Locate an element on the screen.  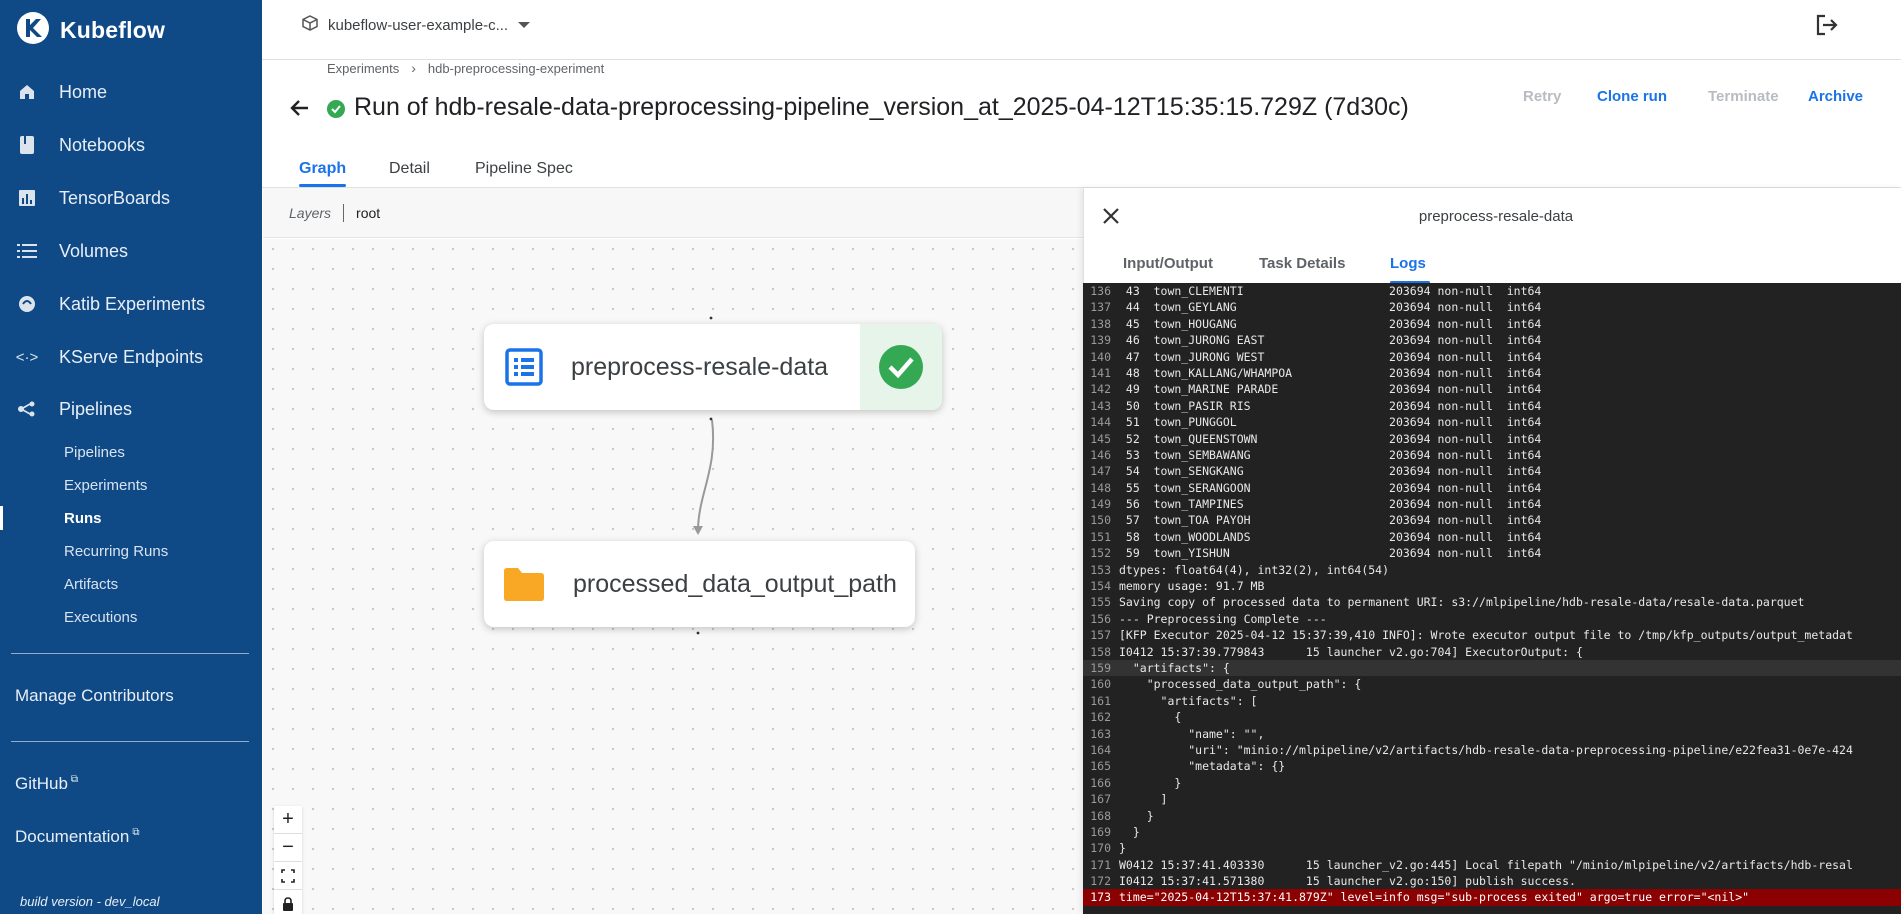
sidebar-item-notebooks: Notebooks is located at coordinates (131, 145).